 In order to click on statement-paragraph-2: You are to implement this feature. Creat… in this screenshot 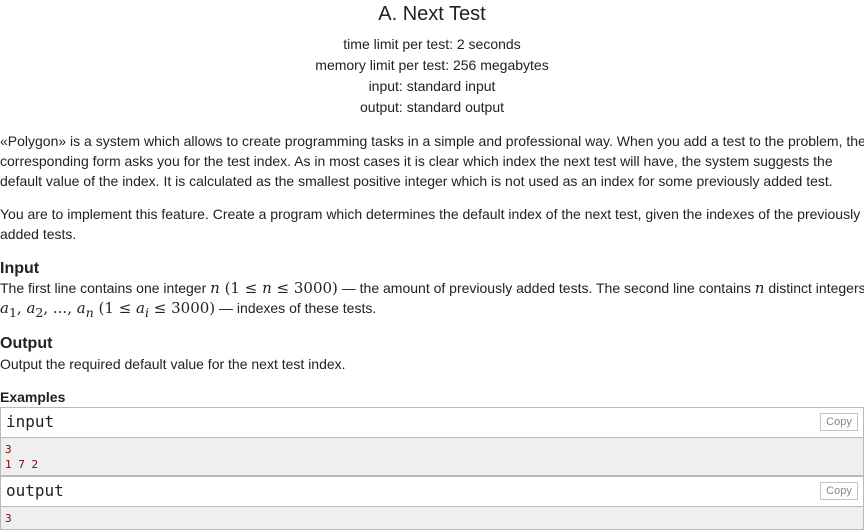, I will do `click(430, 224)`.